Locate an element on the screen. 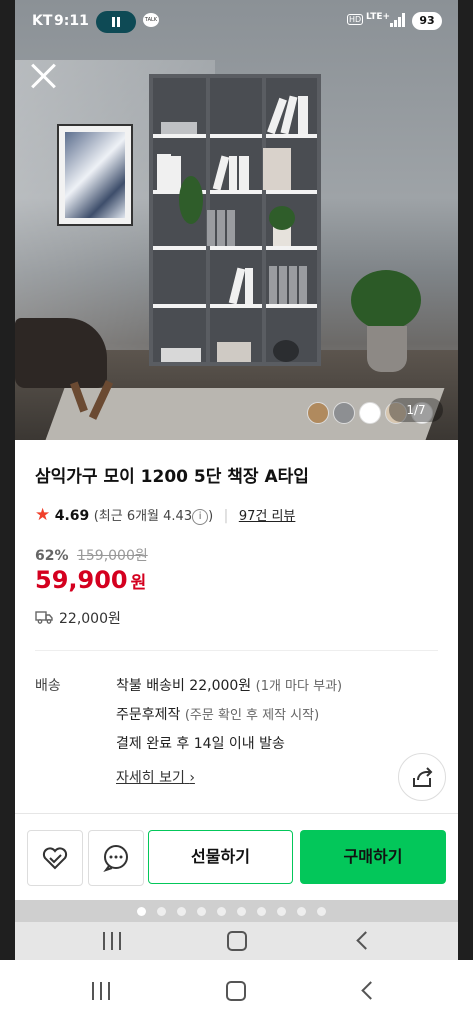  home-icon is located at coordinates (237, 941).